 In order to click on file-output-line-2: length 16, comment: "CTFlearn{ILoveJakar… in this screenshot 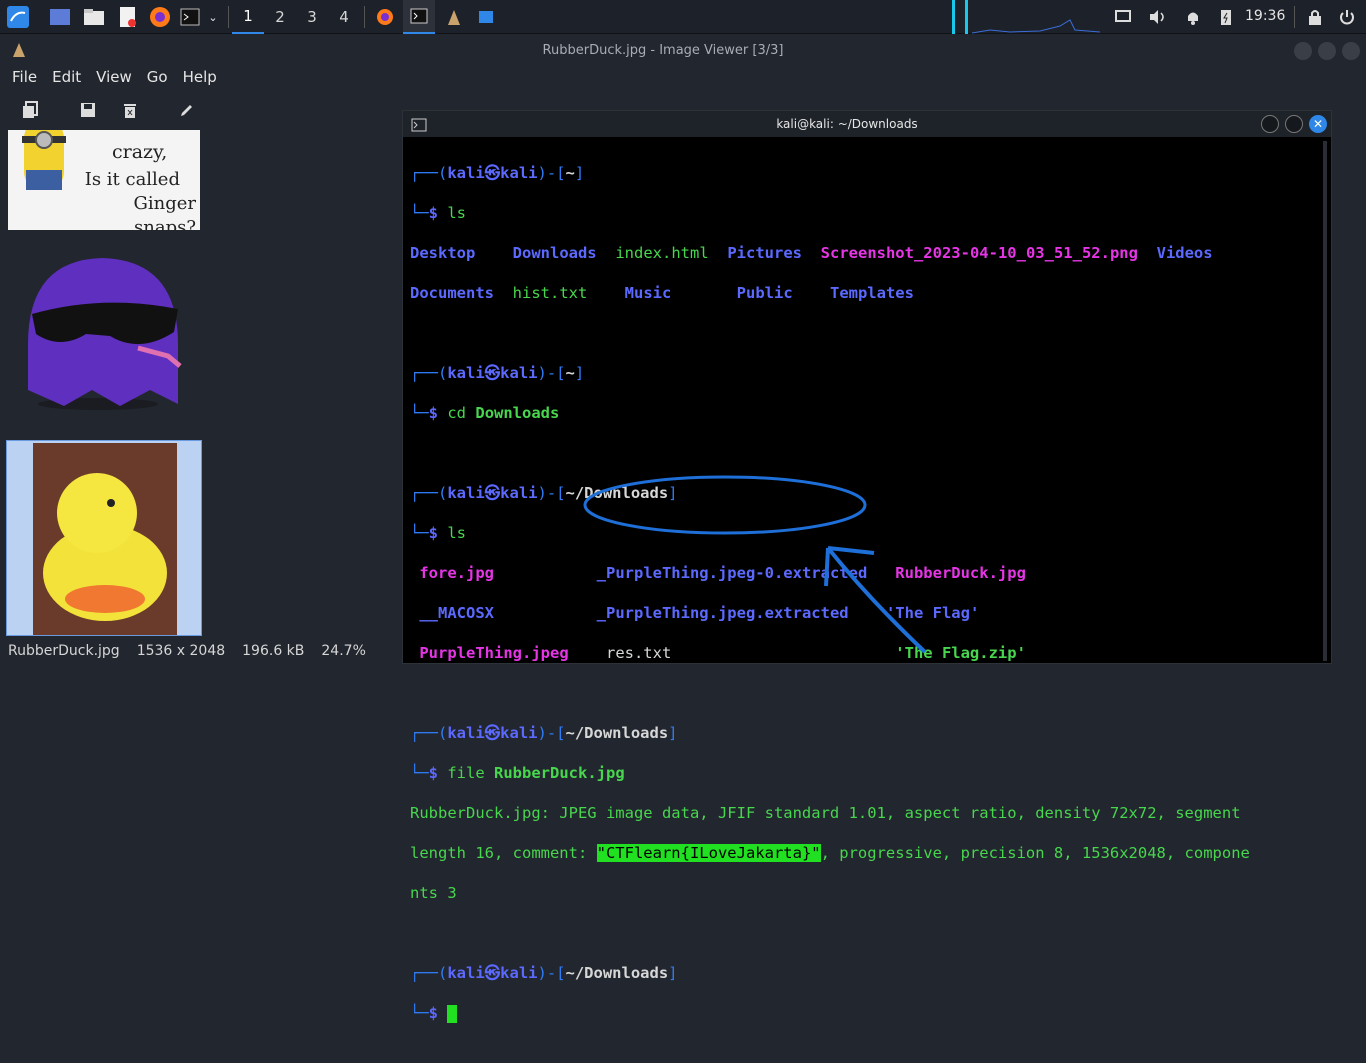, I will do `click(830, 853)`.